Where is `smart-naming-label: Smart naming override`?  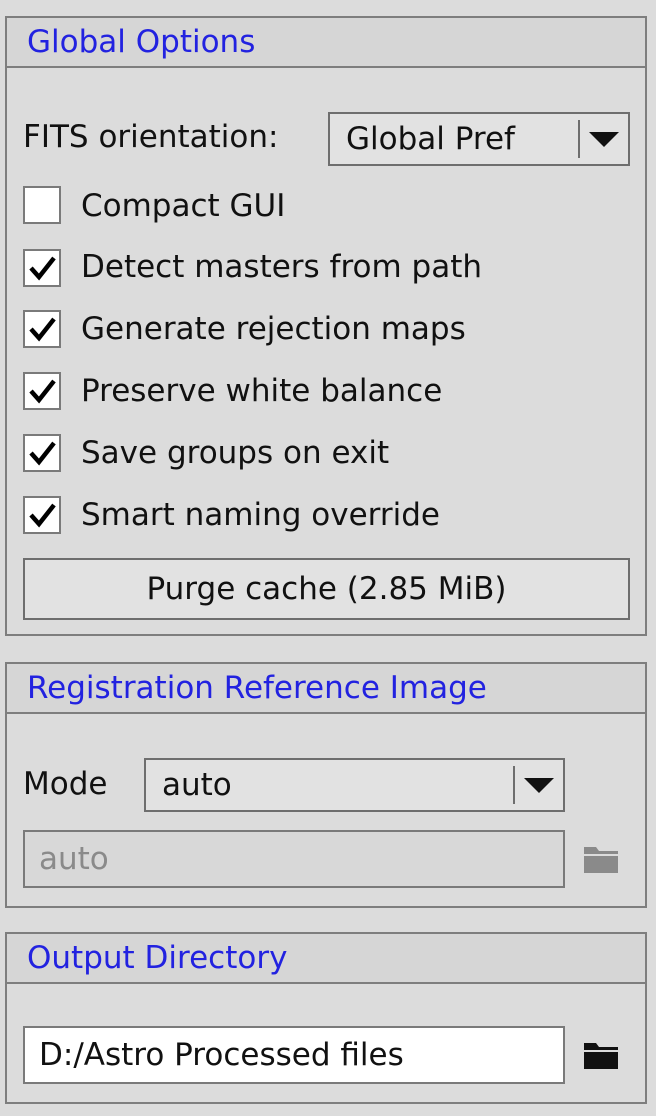 smart-naming-label: Smart naming override is located at coordinates (260, 515).